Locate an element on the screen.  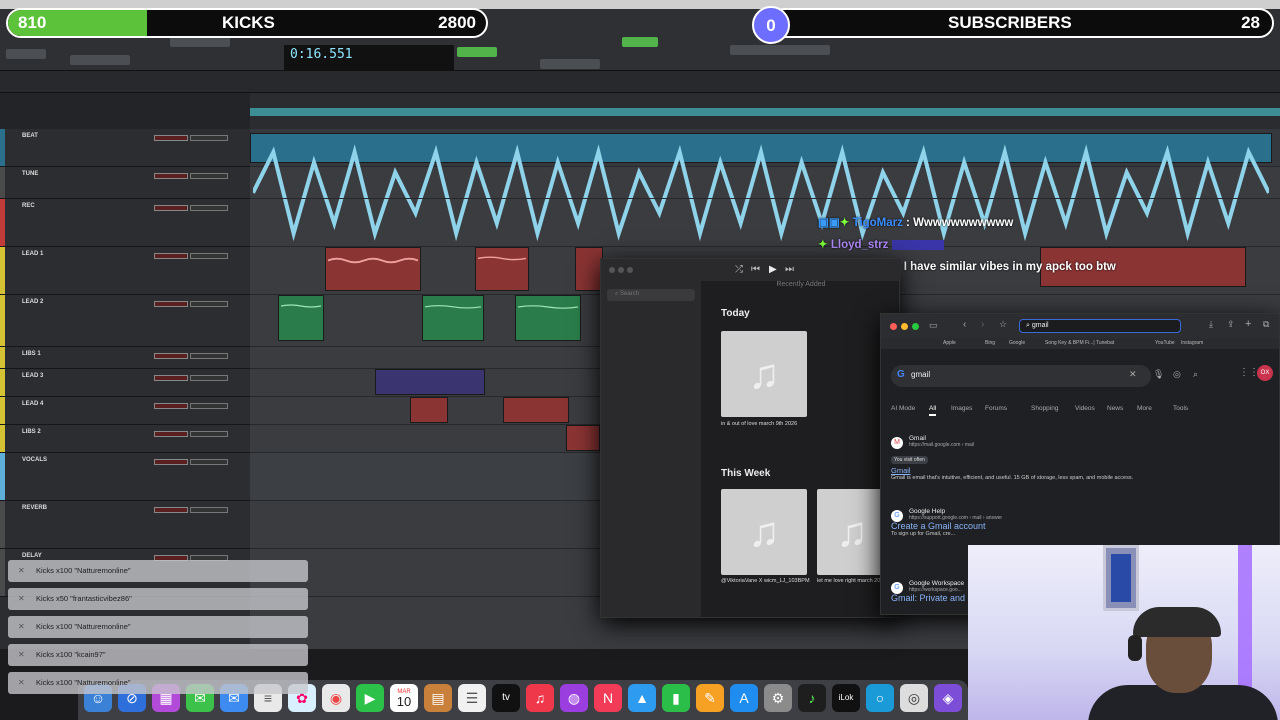
search-tab: Shopping is located at coordinates (1044, 408).